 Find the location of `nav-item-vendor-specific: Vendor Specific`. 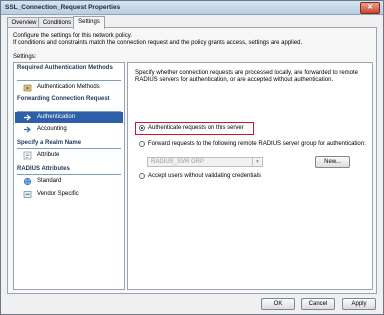

nav-item-vendor-specific: Vendor Specific is located at coordinates (69, 194).